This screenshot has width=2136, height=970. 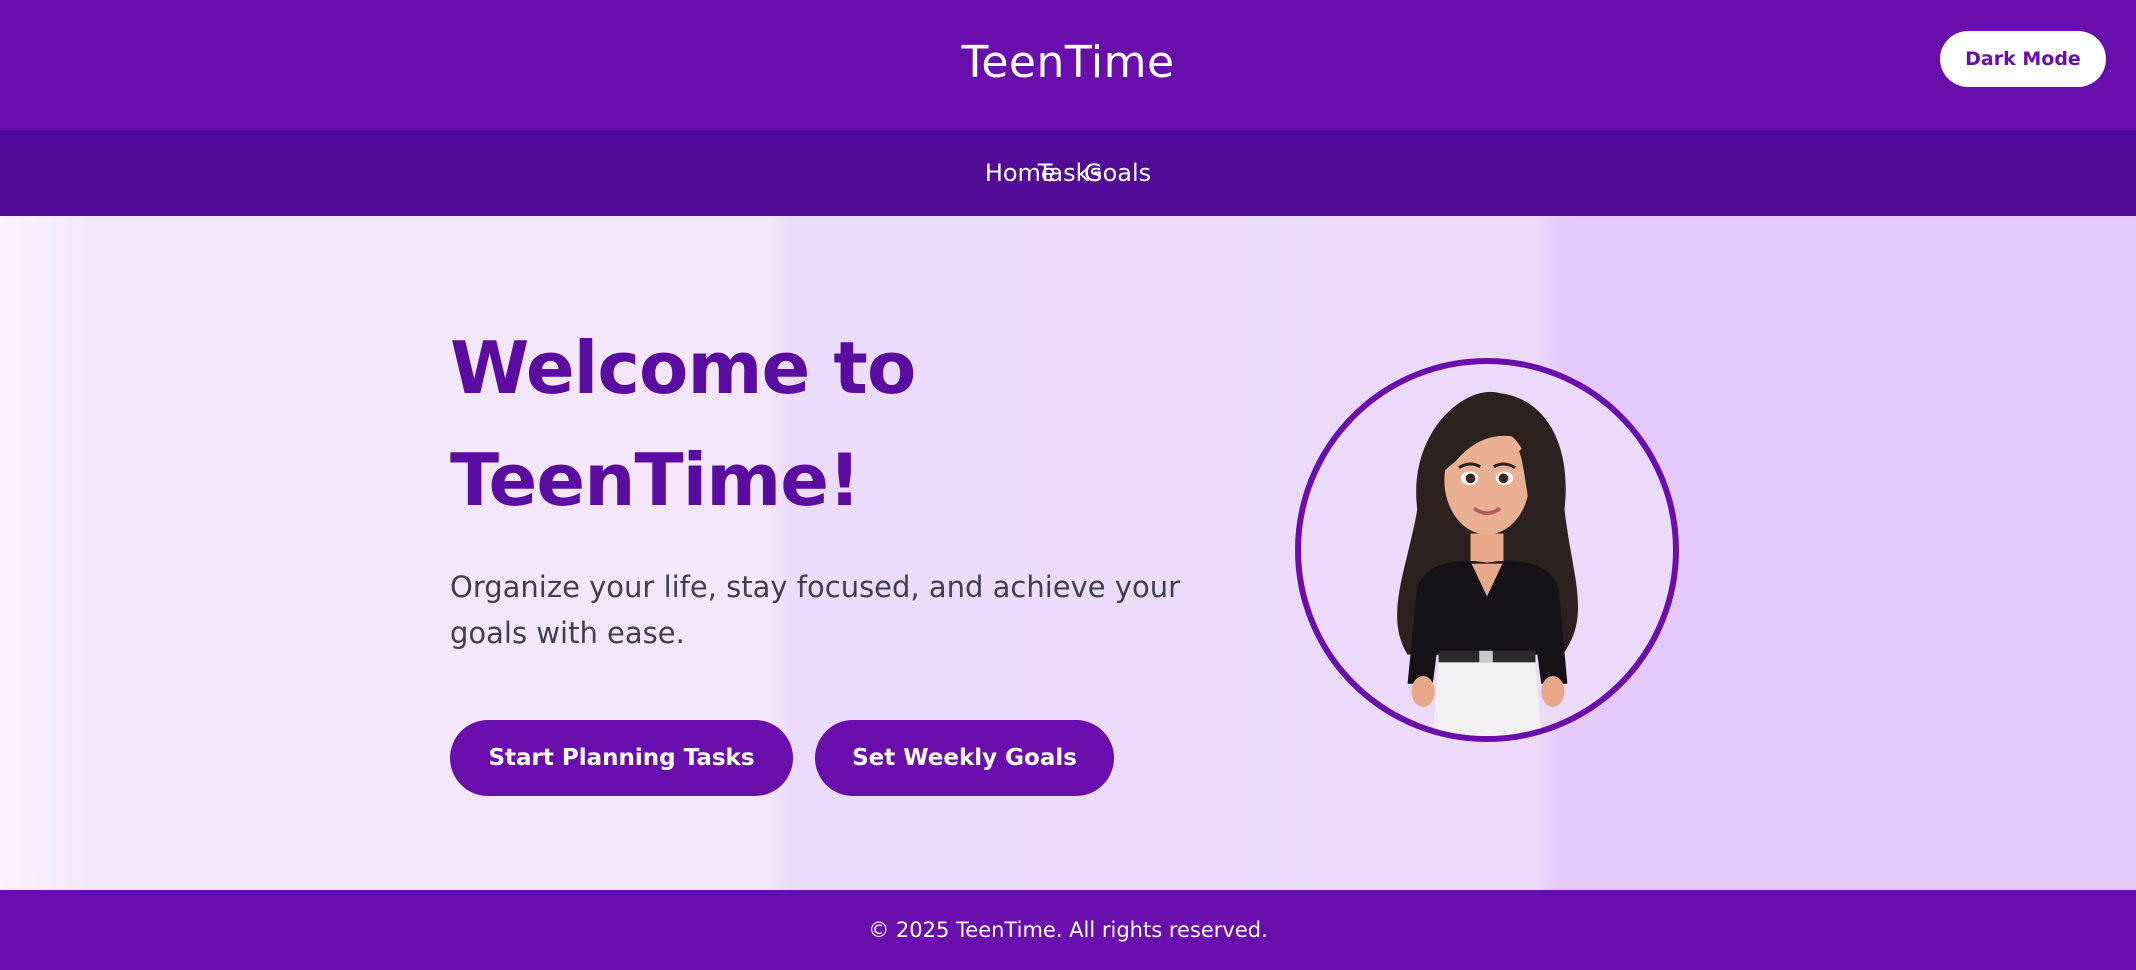 I want to click on avatar, so click(x=1487, y=550).